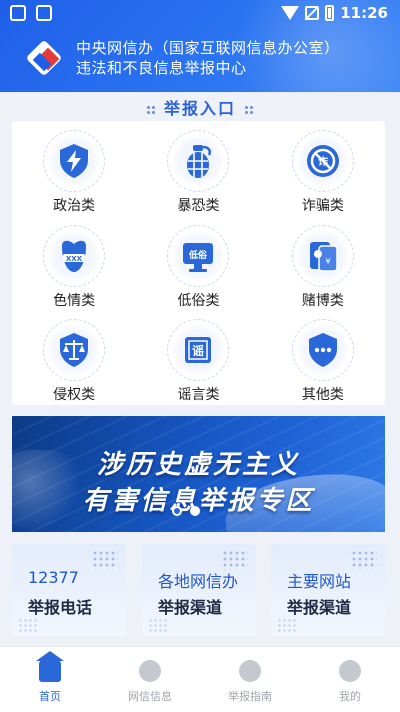 Image resolution: width=400 pixels, height=712 pixels. I want to click on quick-link-top: 主要网站, so click(319, 581).